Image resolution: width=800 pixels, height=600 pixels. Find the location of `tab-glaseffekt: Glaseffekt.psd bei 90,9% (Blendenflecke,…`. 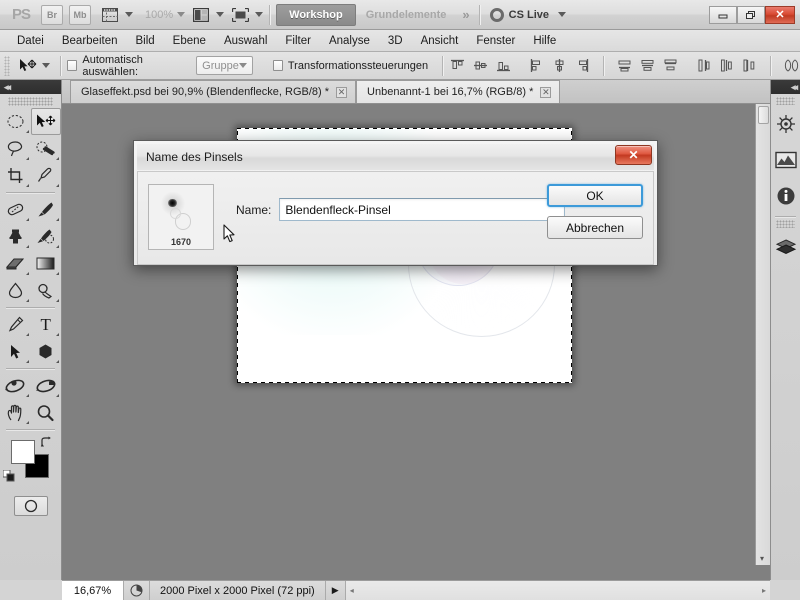

tab-glaseffekt: Glaseffekt.psd bei 90,9% (Blendenflecke,… is located at coordinates (213, 91).